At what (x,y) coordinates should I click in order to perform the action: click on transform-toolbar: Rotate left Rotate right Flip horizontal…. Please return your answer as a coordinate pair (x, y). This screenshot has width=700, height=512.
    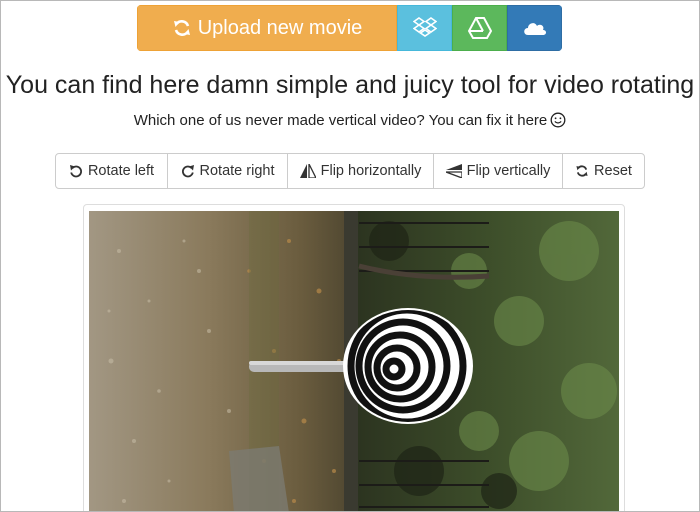
    Looking at the image, I should click on (350, 171).